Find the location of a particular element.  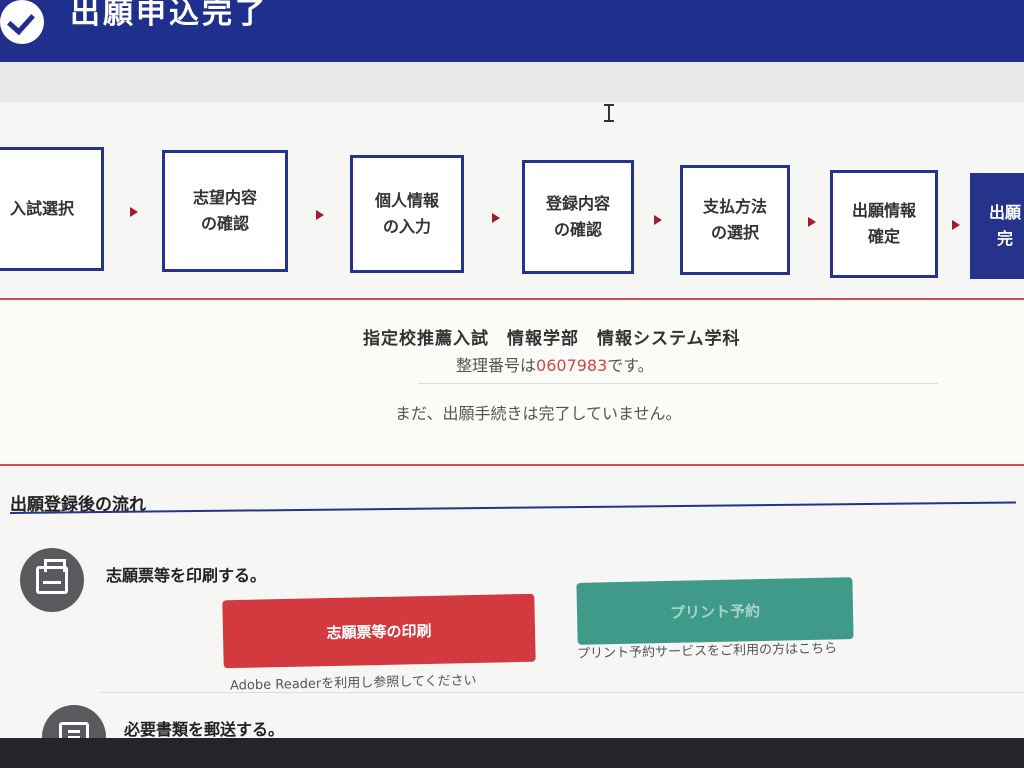

mail-step-label: 必要書類を郵送する。 is located at coordinates (204, 729).